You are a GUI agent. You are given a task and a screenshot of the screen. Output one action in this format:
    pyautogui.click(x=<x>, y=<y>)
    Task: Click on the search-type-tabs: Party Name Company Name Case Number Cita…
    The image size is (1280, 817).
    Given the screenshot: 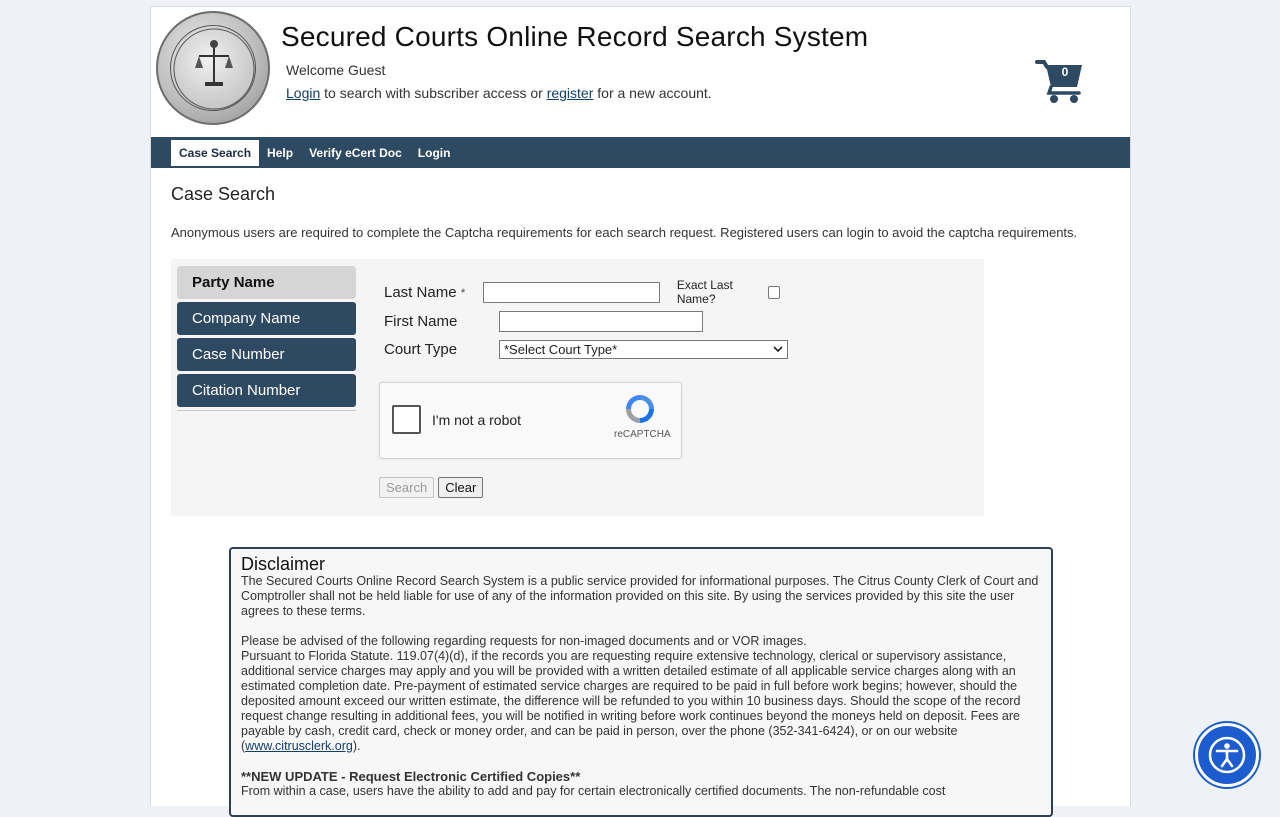 What is the action you would take?
    pyautogui.click(x=266, y=338)
    